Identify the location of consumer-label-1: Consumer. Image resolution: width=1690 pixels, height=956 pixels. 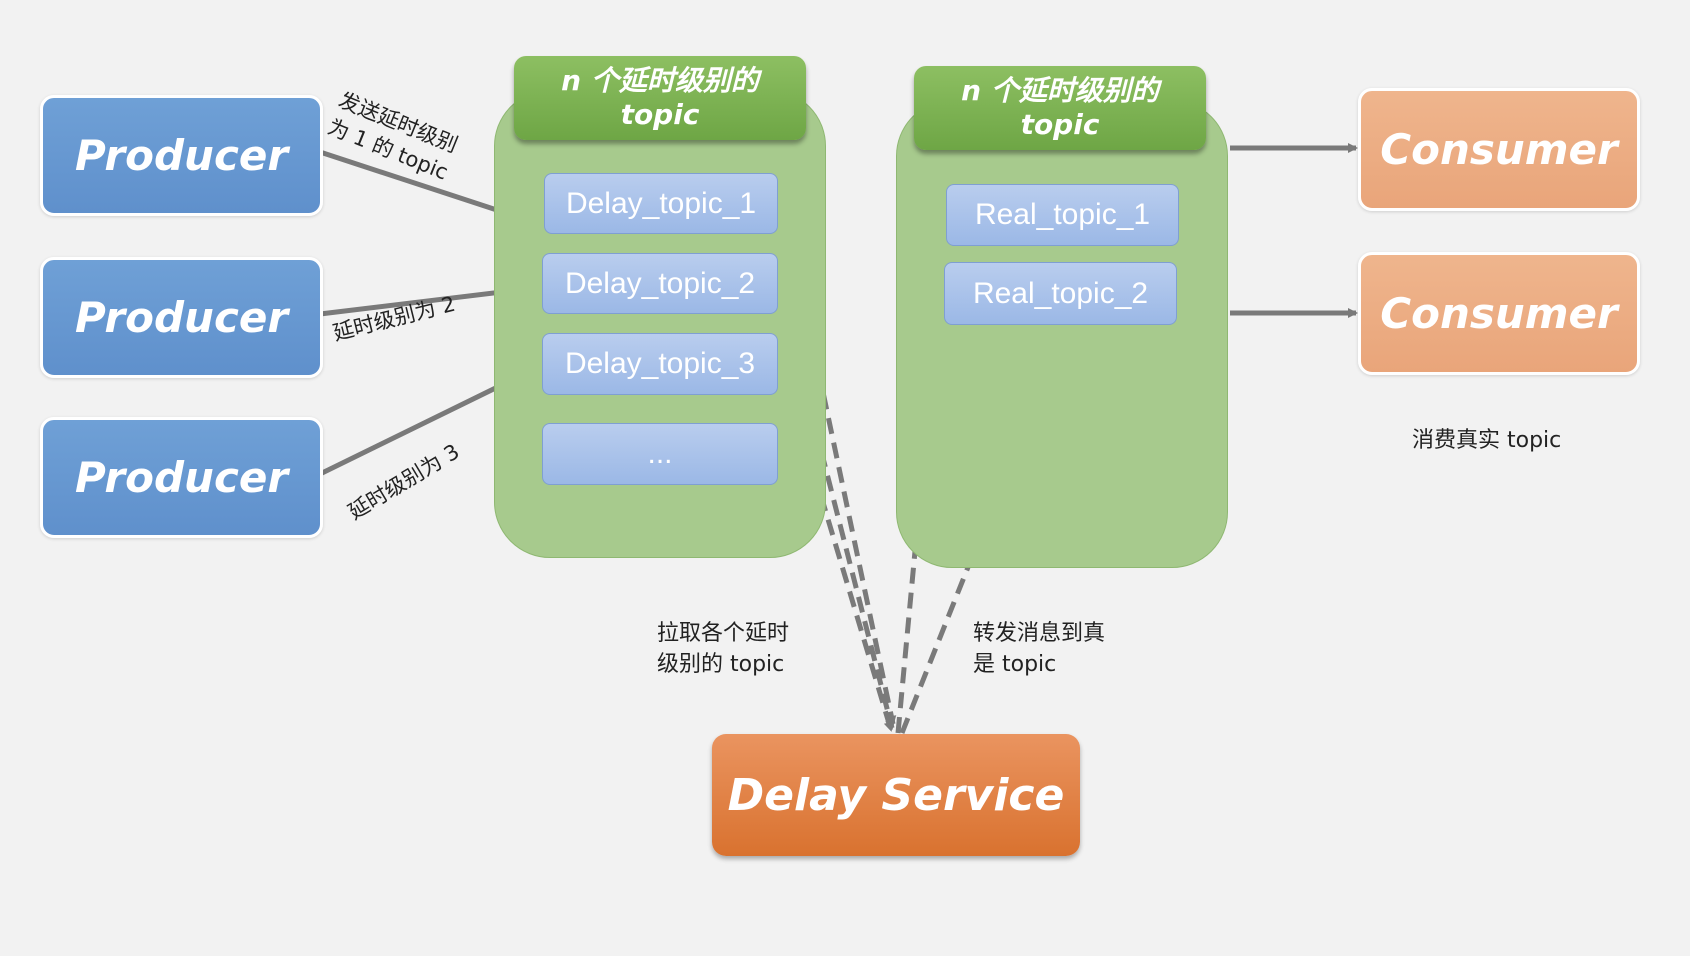
(1499, 149).